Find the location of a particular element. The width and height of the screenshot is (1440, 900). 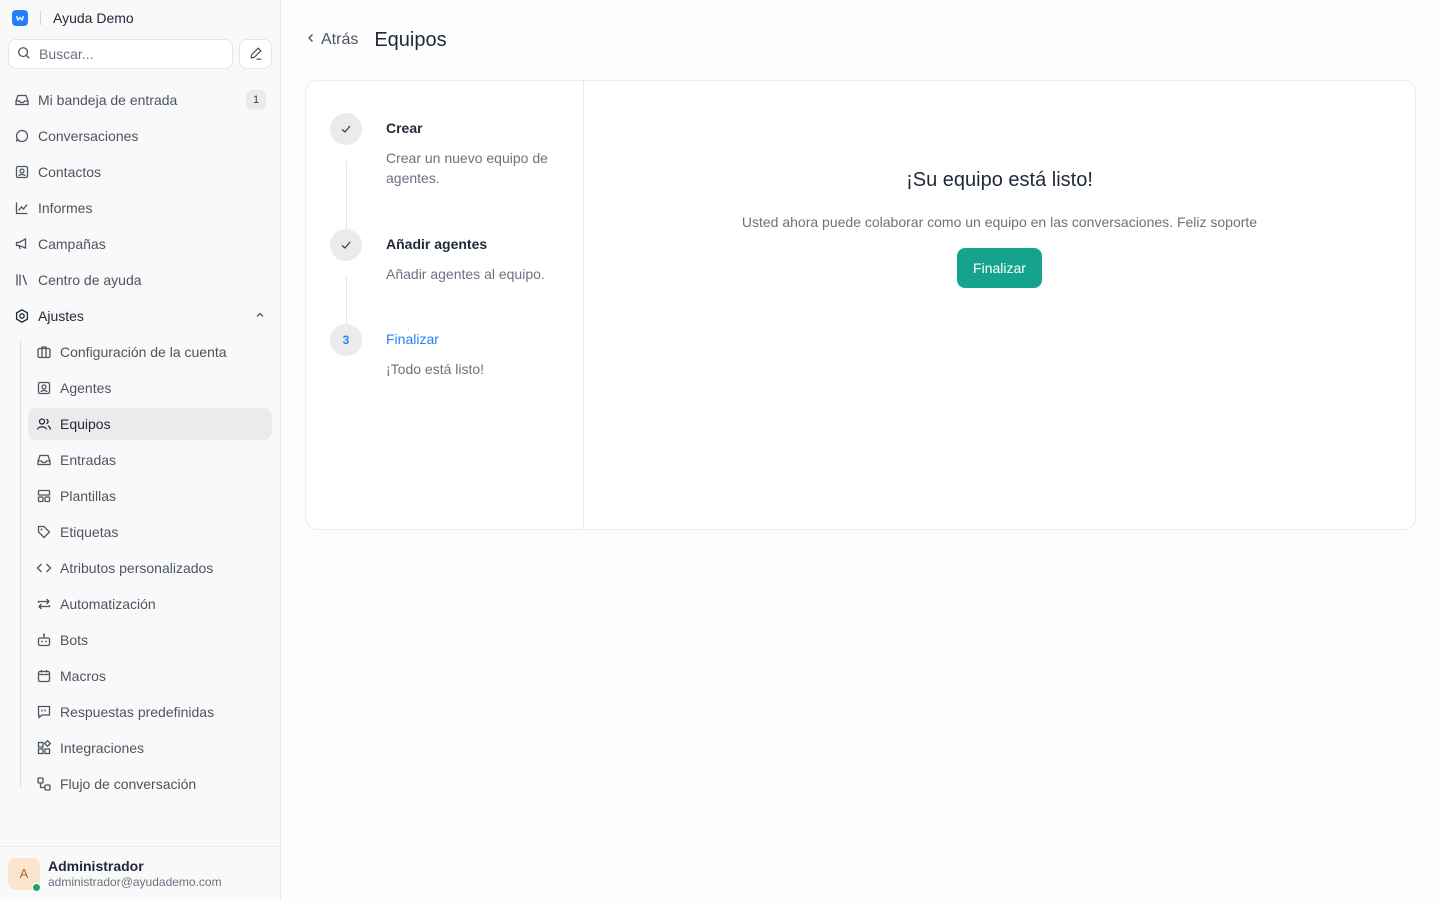

chat-bubble-icon is located at coordinates (22, 136).